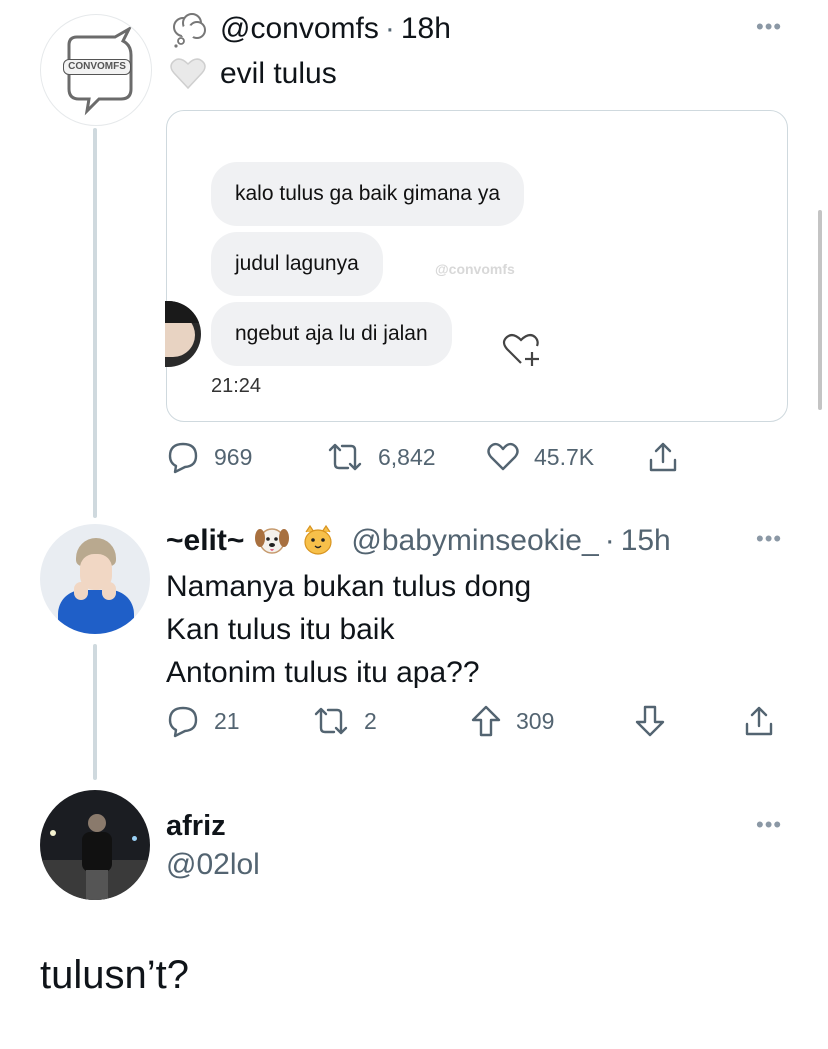 Image resolution: width=828 pixels, height=1049 pixels. I want to click on chat-timestamp: 21:24, so click(236, 386).